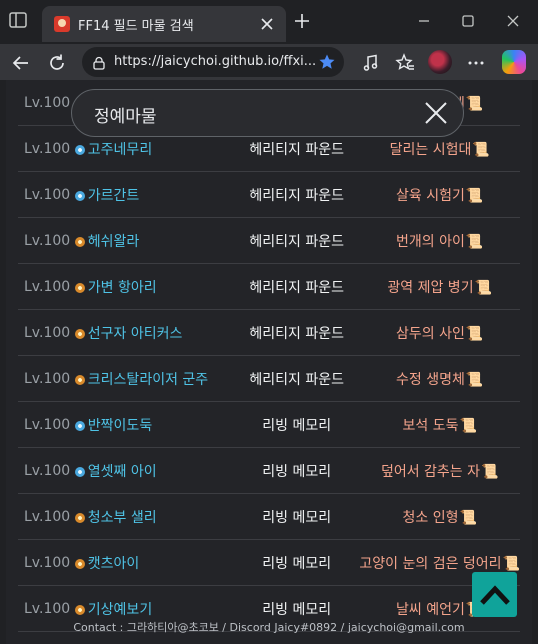 This screenshot has height=644, width=538. Describe the element at coordinates (327, 62) in the screenshot. I see `favorite-star-icon` at that location.